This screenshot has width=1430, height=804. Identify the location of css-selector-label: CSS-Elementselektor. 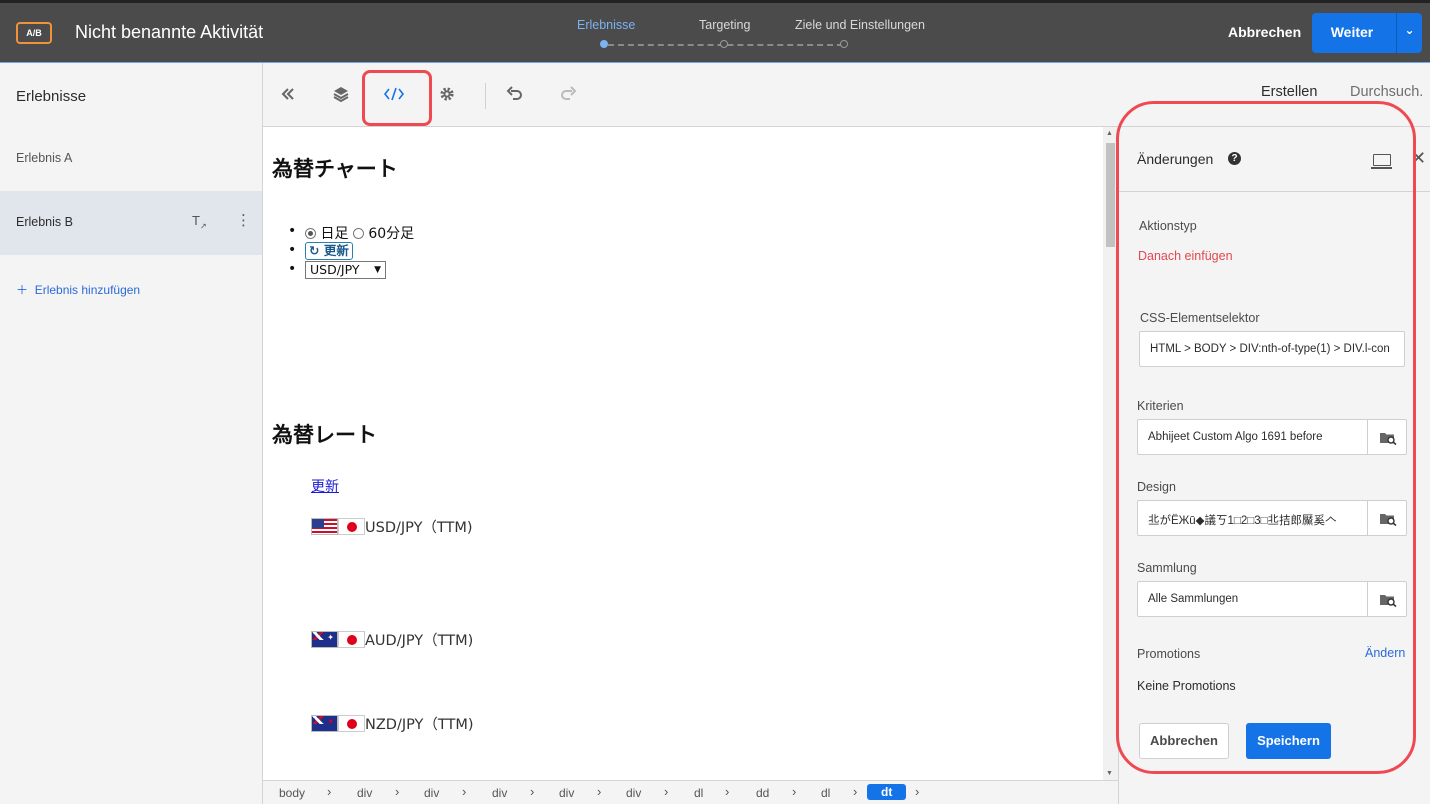
(1200, 318).